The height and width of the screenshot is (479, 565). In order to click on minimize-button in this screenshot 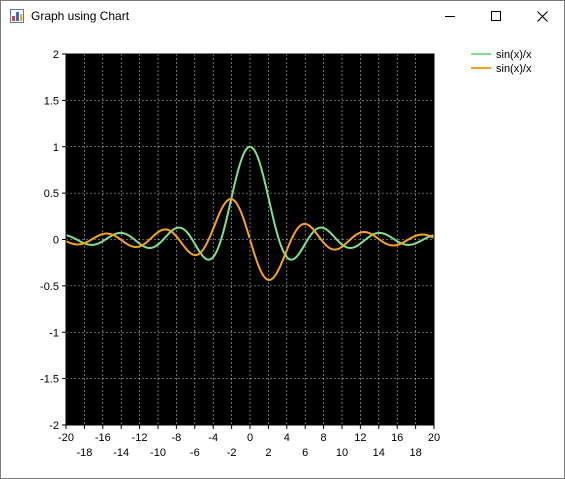, I will do `click(450, 16)`.